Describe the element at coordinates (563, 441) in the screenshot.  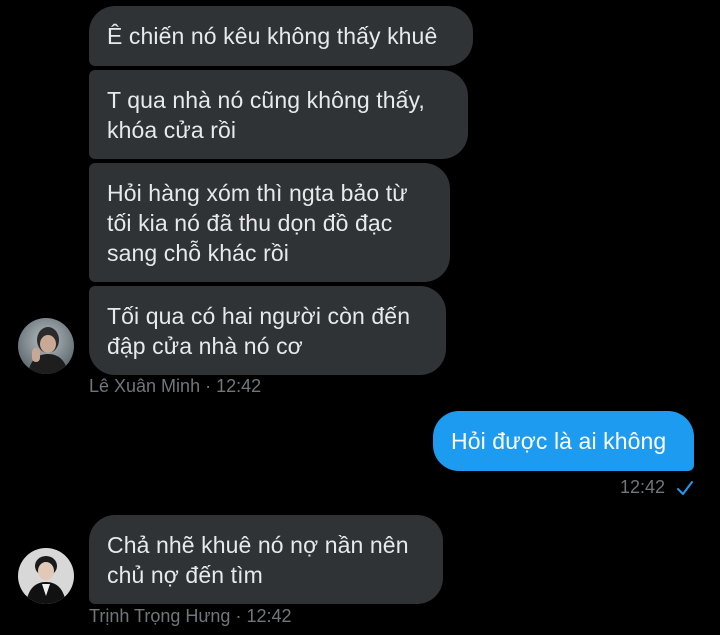
I see `message-bubble-outgoing: Hỏi được là ai không` at that location.